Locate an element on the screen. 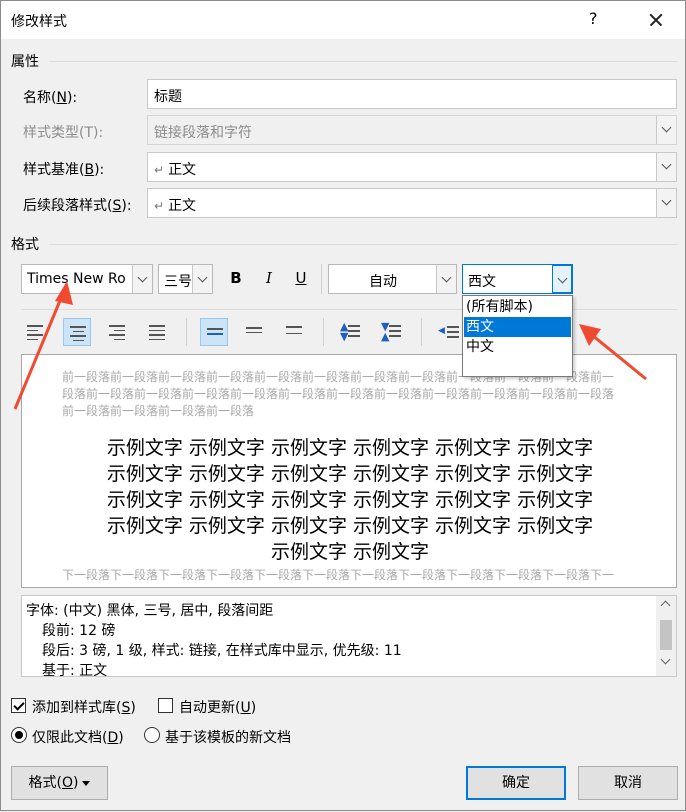 This screenshot has width=686, height=812. align-right-button is located at coordinates (117, 332).